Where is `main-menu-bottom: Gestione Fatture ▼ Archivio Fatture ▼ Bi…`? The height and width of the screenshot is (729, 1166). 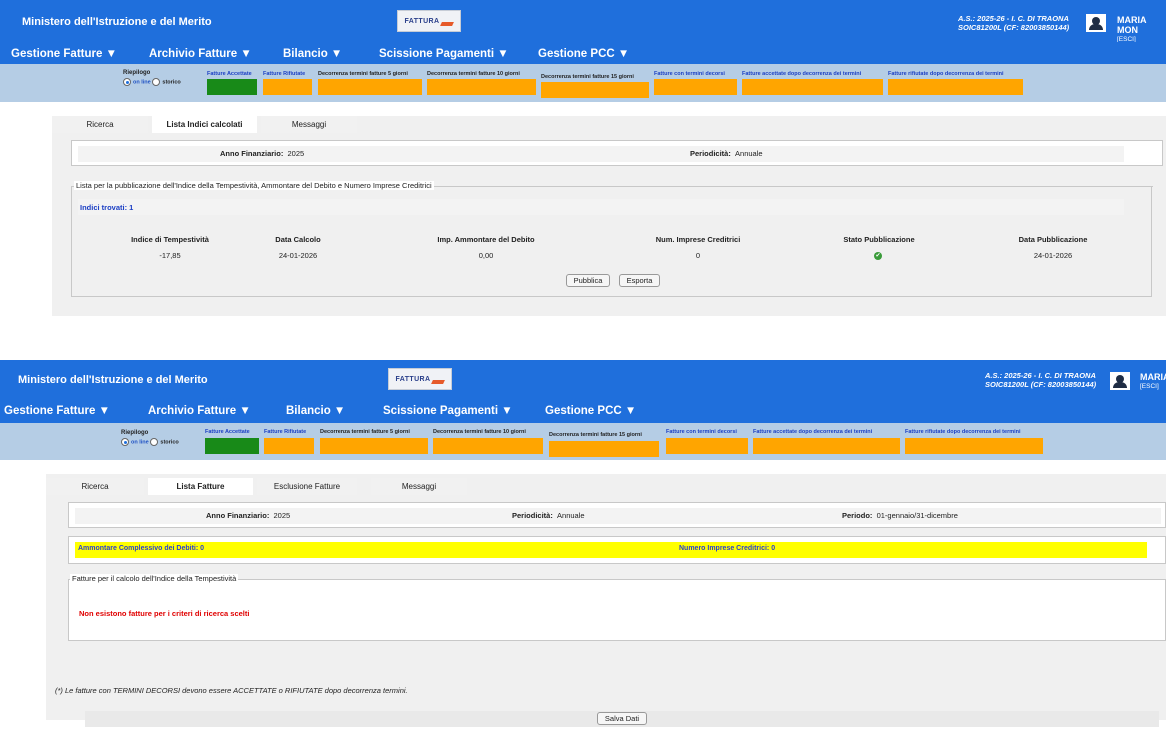
main-menu-bottom: Gestione Fatture ▼ Archivio Fatture ▼ Bi… is located at coordinates (583, 411).